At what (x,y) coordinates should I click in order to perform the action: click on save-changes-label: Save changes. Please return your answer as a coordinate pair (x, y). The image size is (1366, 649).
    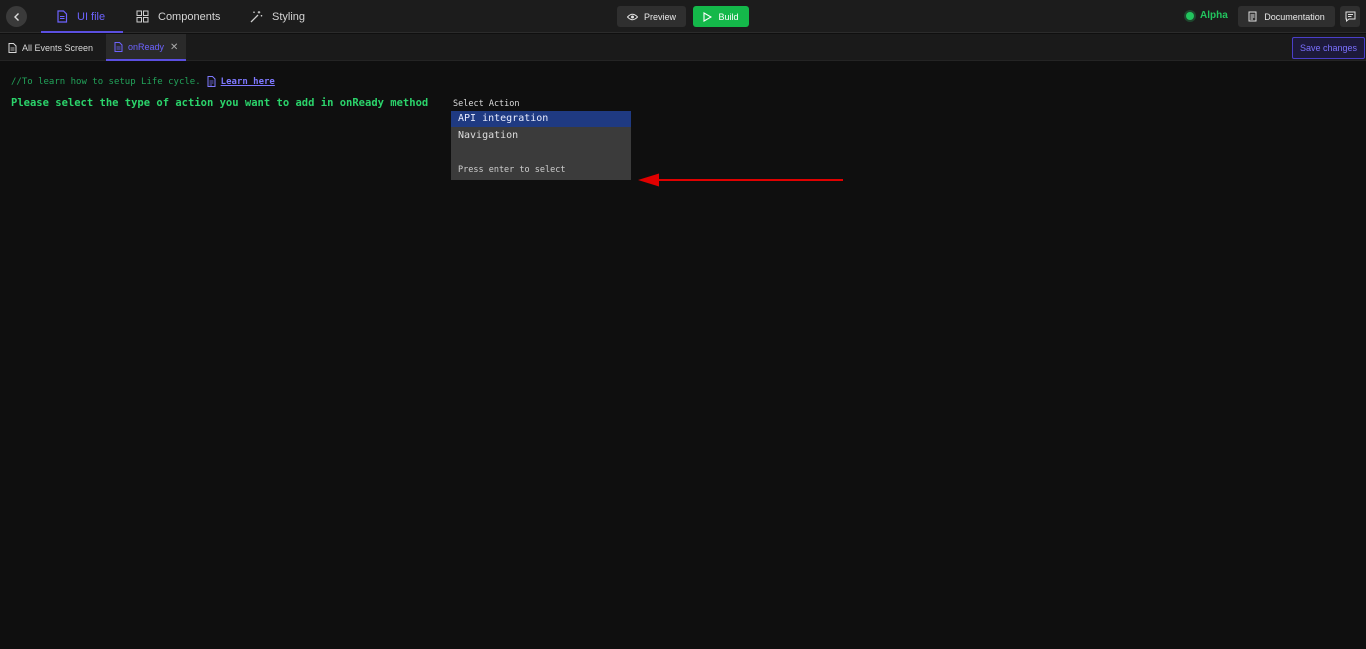
    Looking at the image, I should click on (1328, 48).